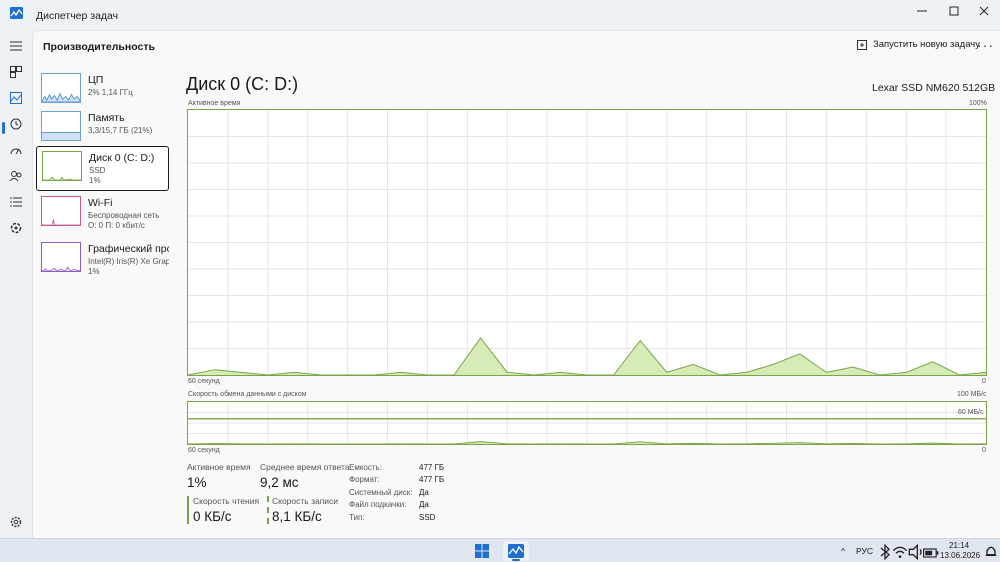  What do you see at coordinates (864, 551) in the screenshot?
I see `language-indicator: РУС` at bounding box center [864, 551].